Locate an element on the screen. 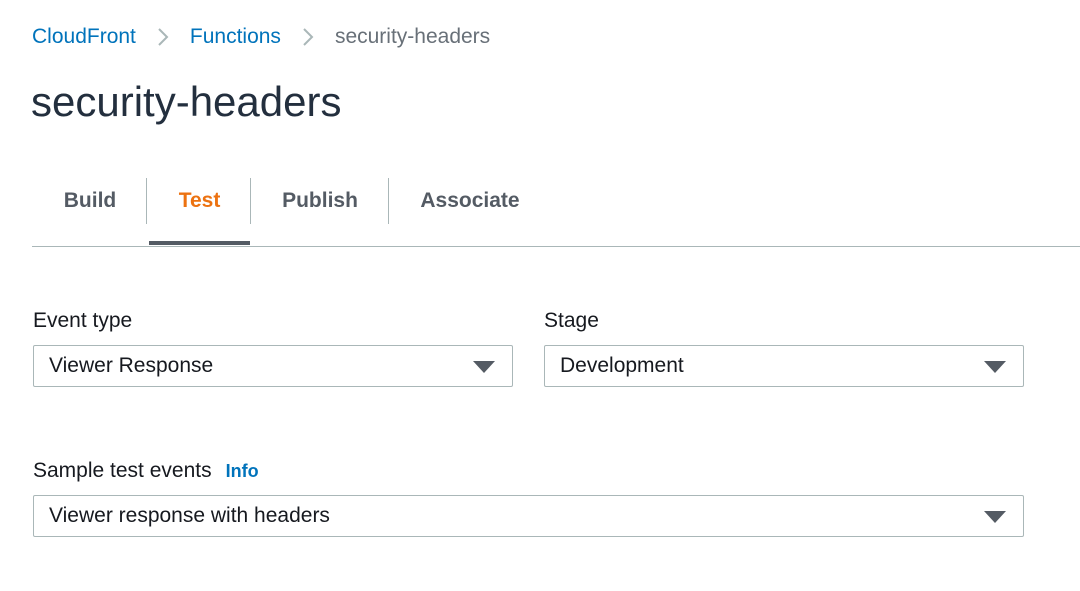 This screenshot has height=591, width=1080. sample-test-events-select: Viewer response with headers is located at coordinates (528, 516).